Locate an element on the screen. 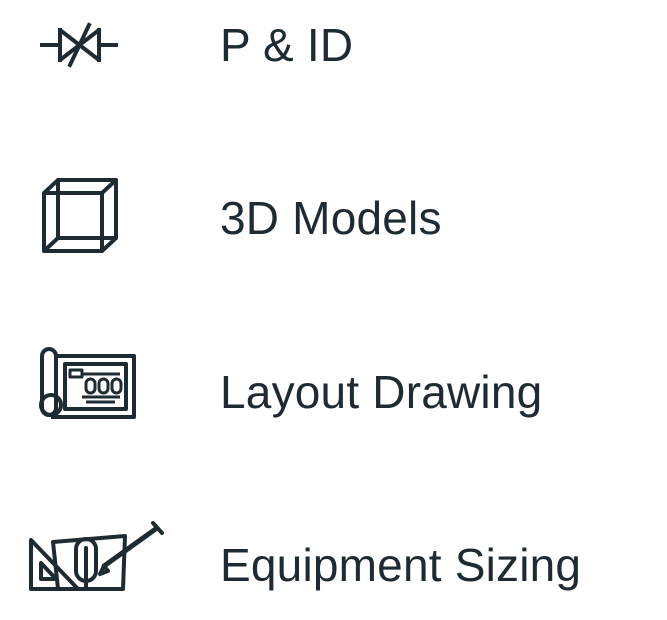 This screenshot has height=620, width=667. menu-item-label: Layout Drawing is located at coordinates (381, 392).